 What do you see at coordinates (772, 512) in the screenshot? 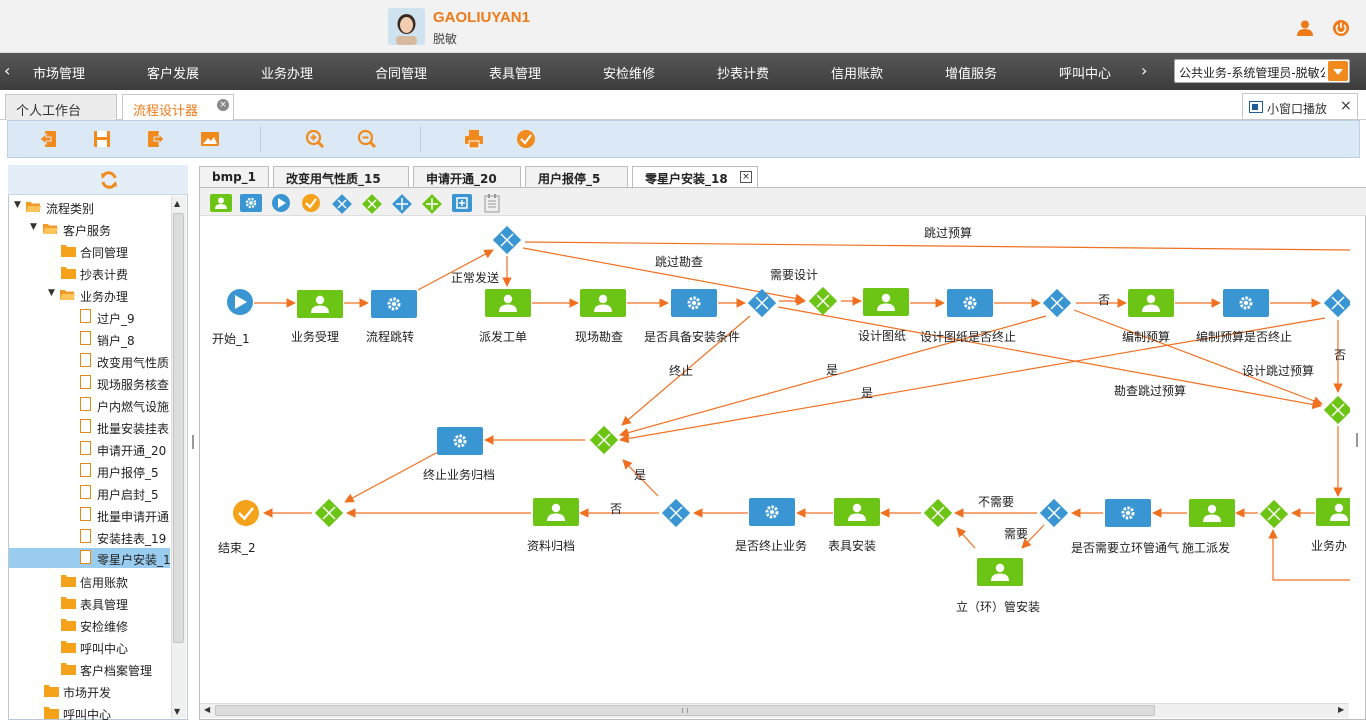
I see `service-task-is-end` at bounding box center [772, 512].